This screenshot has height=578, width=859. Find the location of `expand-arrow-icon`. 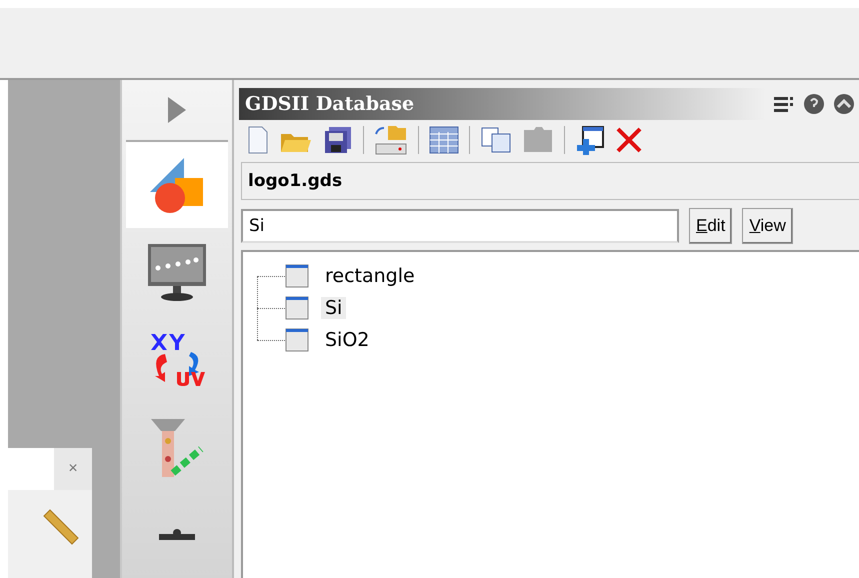

expand-arrow-icon is located at coordinates (177, 110).